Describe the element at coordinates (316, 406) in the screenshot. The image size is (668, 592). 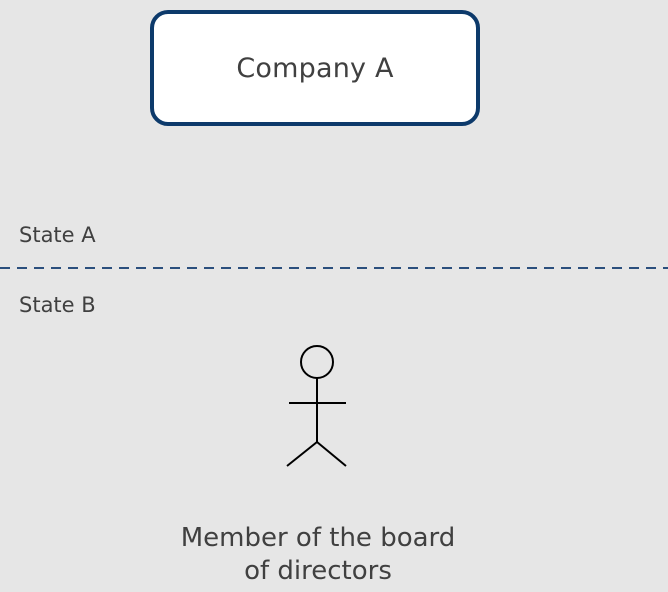
I see `stick-figure-icon` at that location.